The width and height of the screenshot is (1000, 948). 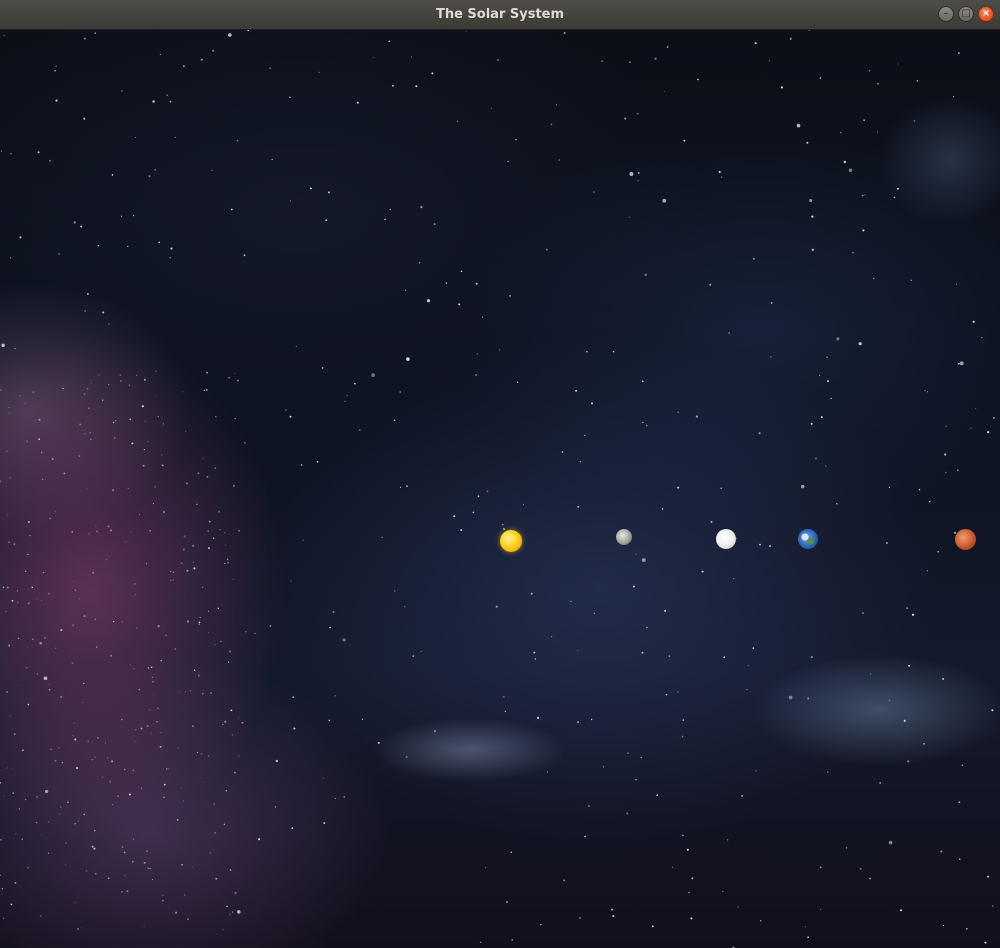 I want to click on close-button: ×, so click(x=986, y=14).